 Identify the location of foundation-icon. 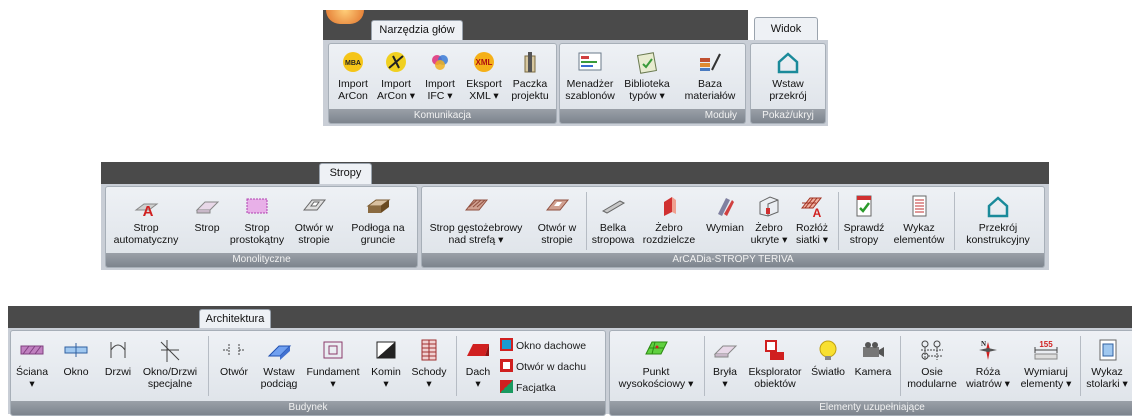
(333, 350).